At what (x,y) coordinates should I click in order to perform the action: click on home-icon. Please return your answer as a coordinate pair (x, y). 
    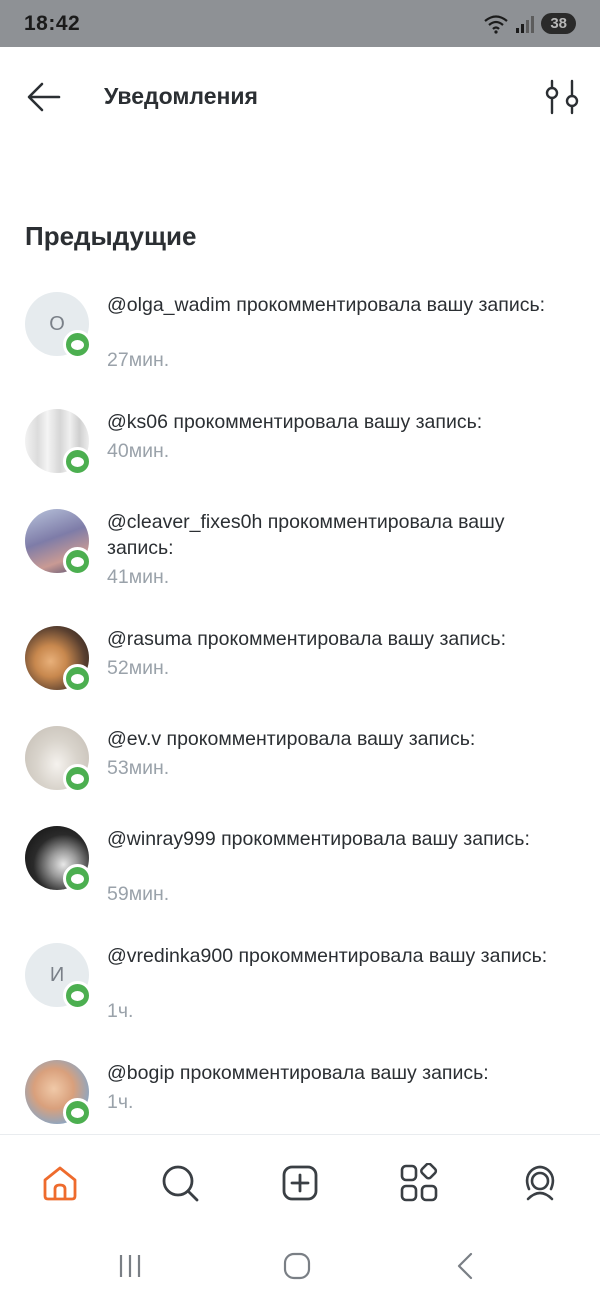
    Looking at the image, I should click on (60, 1183).